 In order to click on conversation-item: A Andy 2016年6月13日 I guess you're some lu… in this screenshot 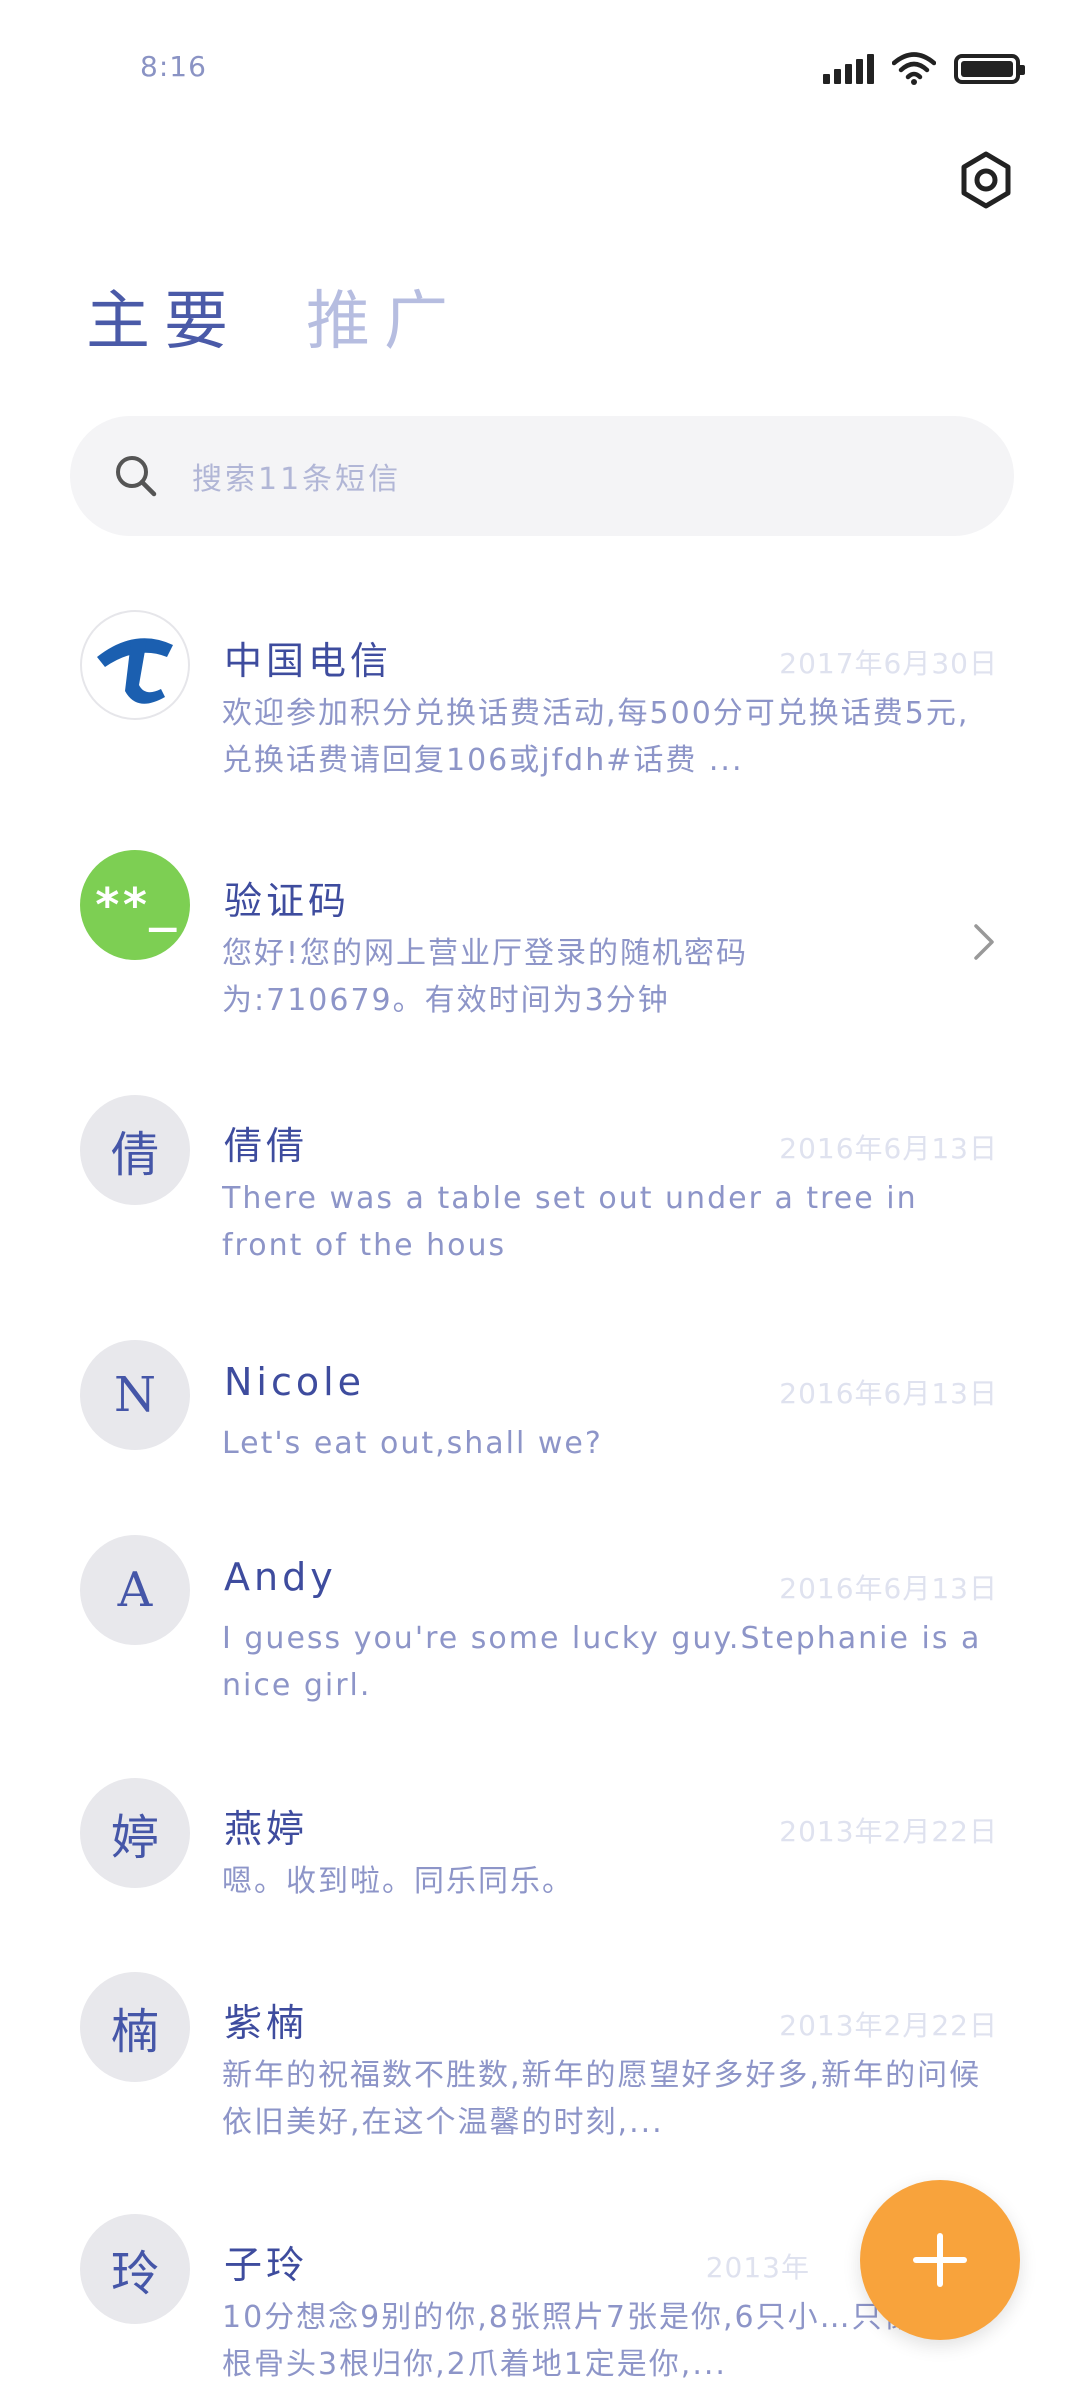, I will do `click(540, 1625)`.